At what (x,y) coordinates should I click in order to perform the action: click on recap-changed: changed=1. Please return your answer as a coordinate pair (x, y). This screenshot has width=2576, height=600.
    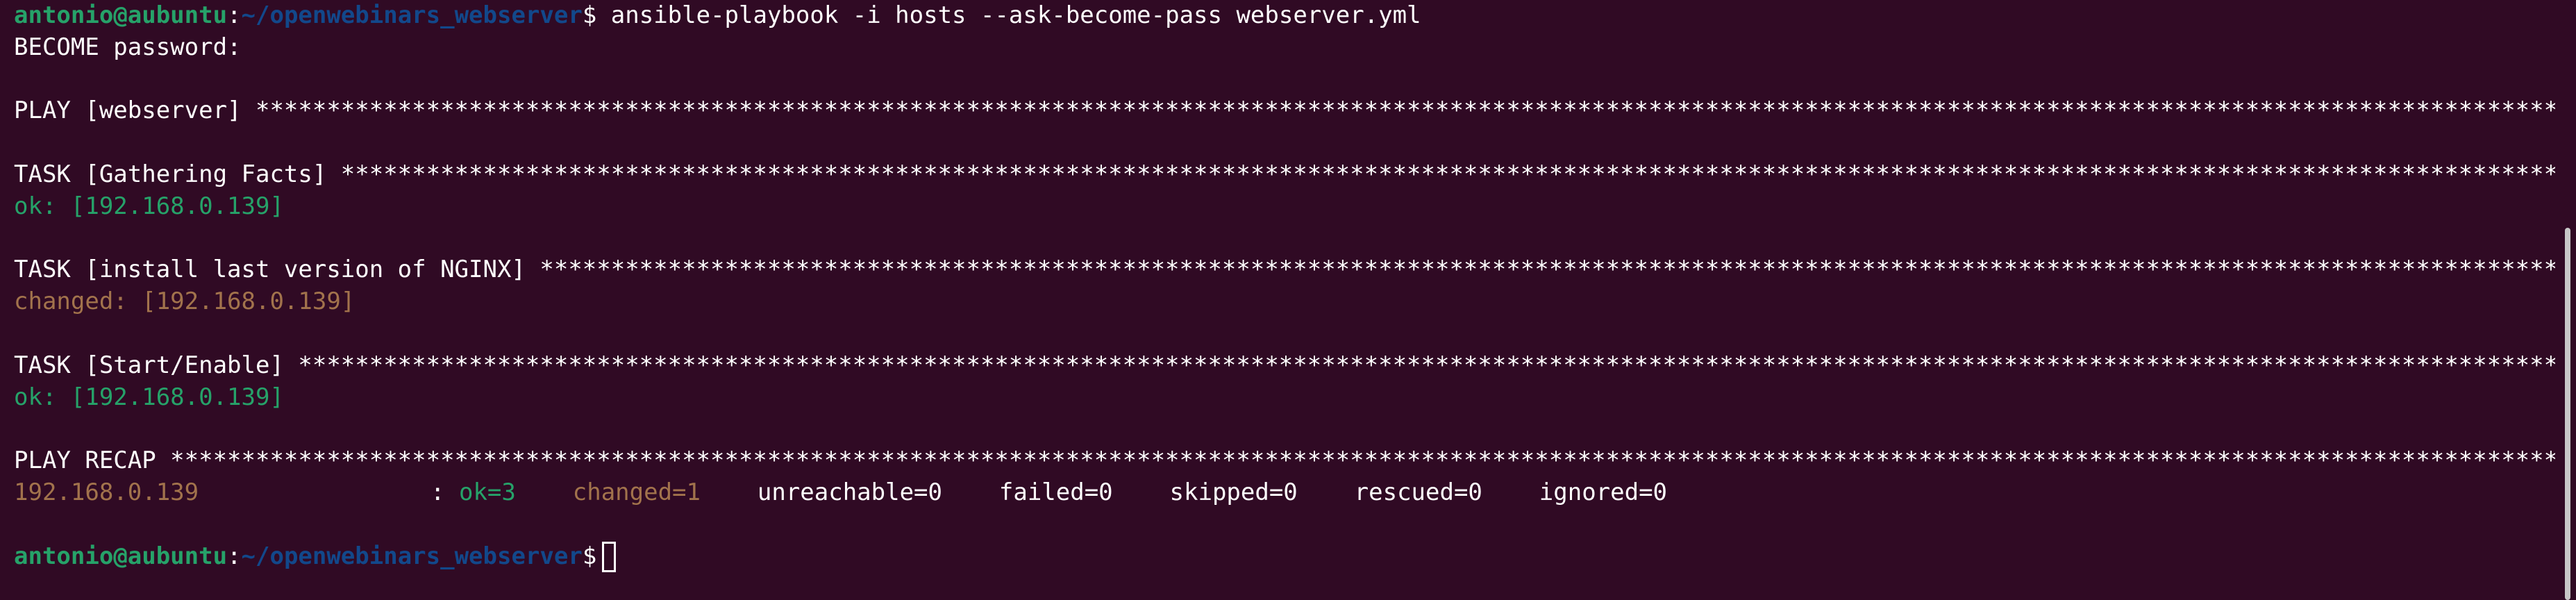
    Looking at the image, I should click on (636, 492).